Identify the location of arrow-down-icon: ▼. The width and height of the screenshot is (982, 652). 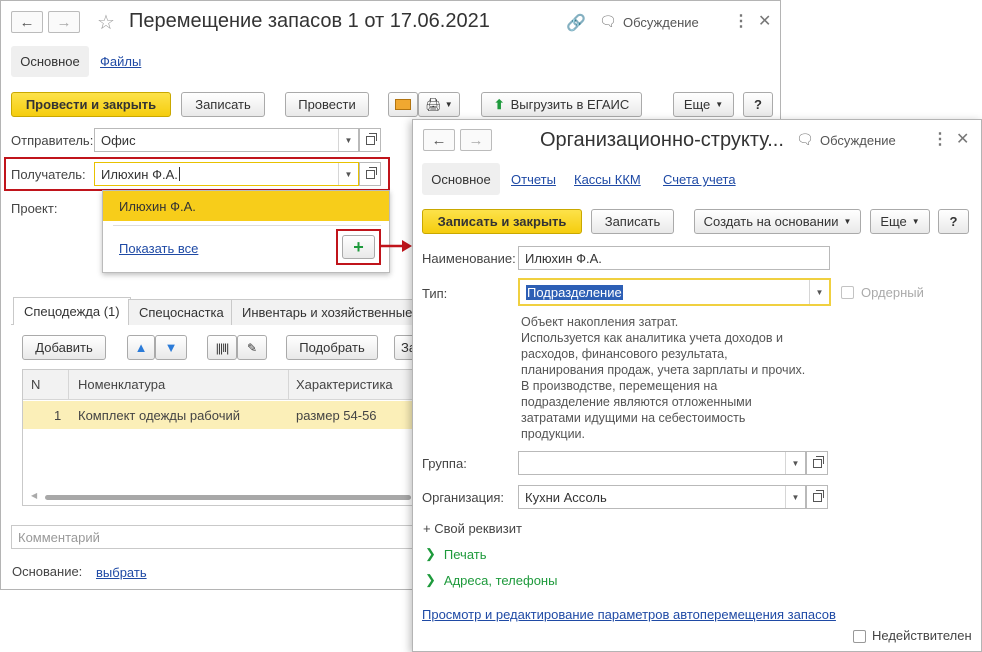
(171, 347).